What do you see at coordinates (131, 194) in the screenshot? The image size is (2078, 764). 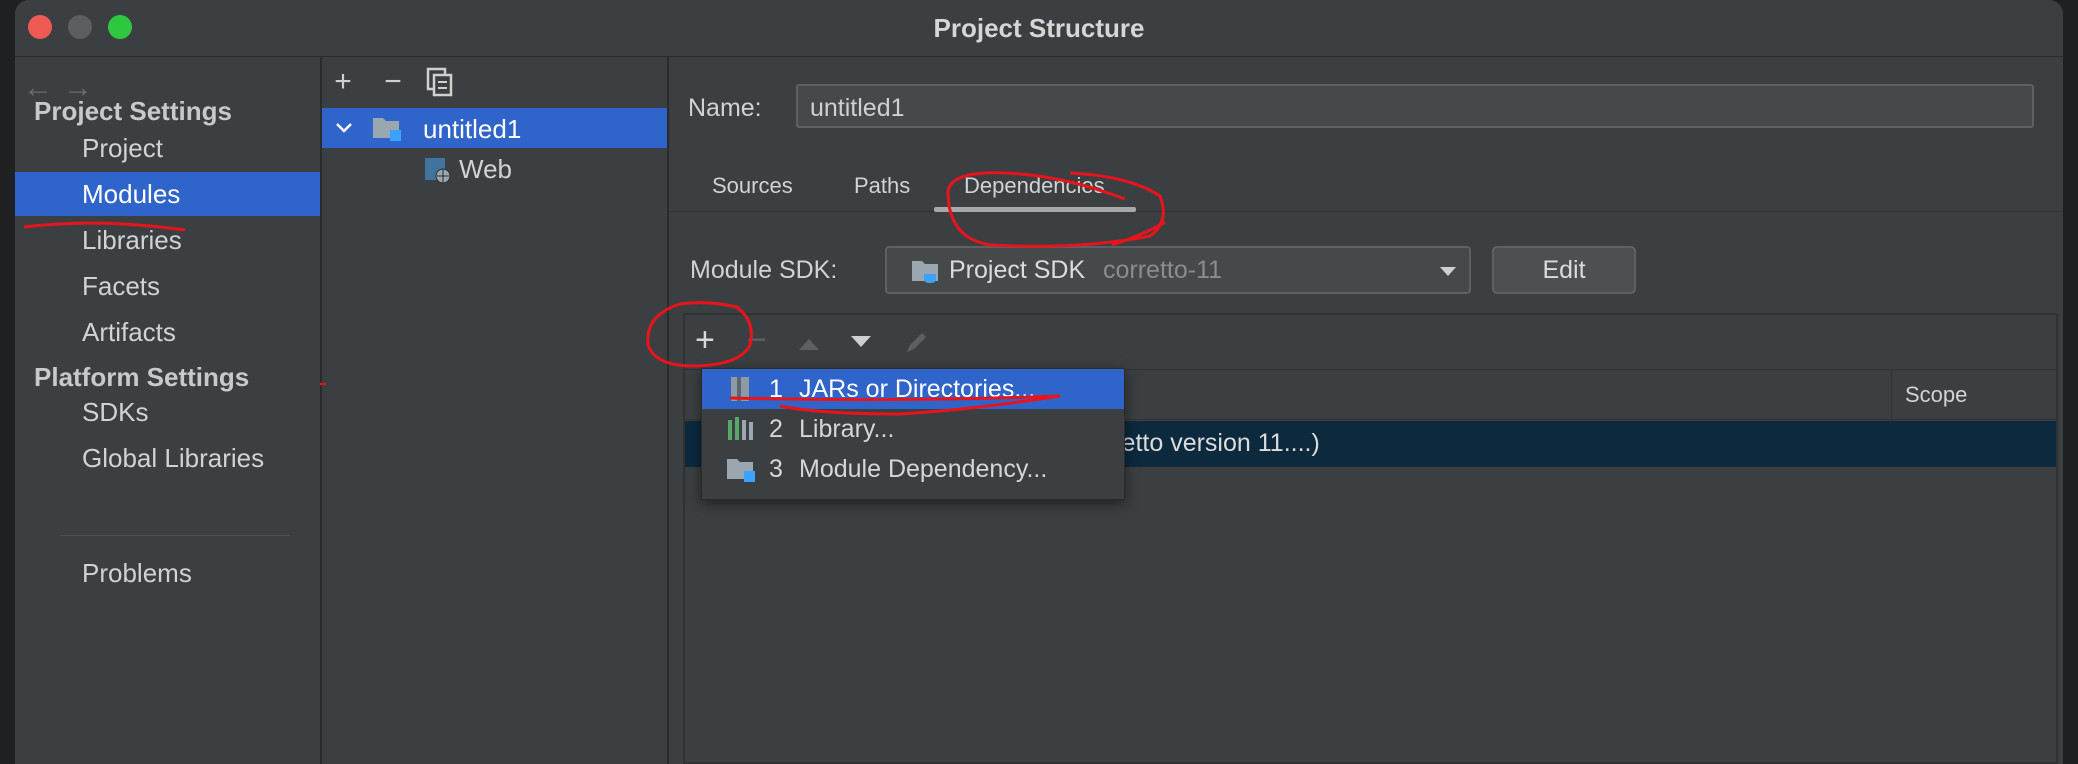 I see `nav-item-label: Modules` at bounding box center [131, 194].